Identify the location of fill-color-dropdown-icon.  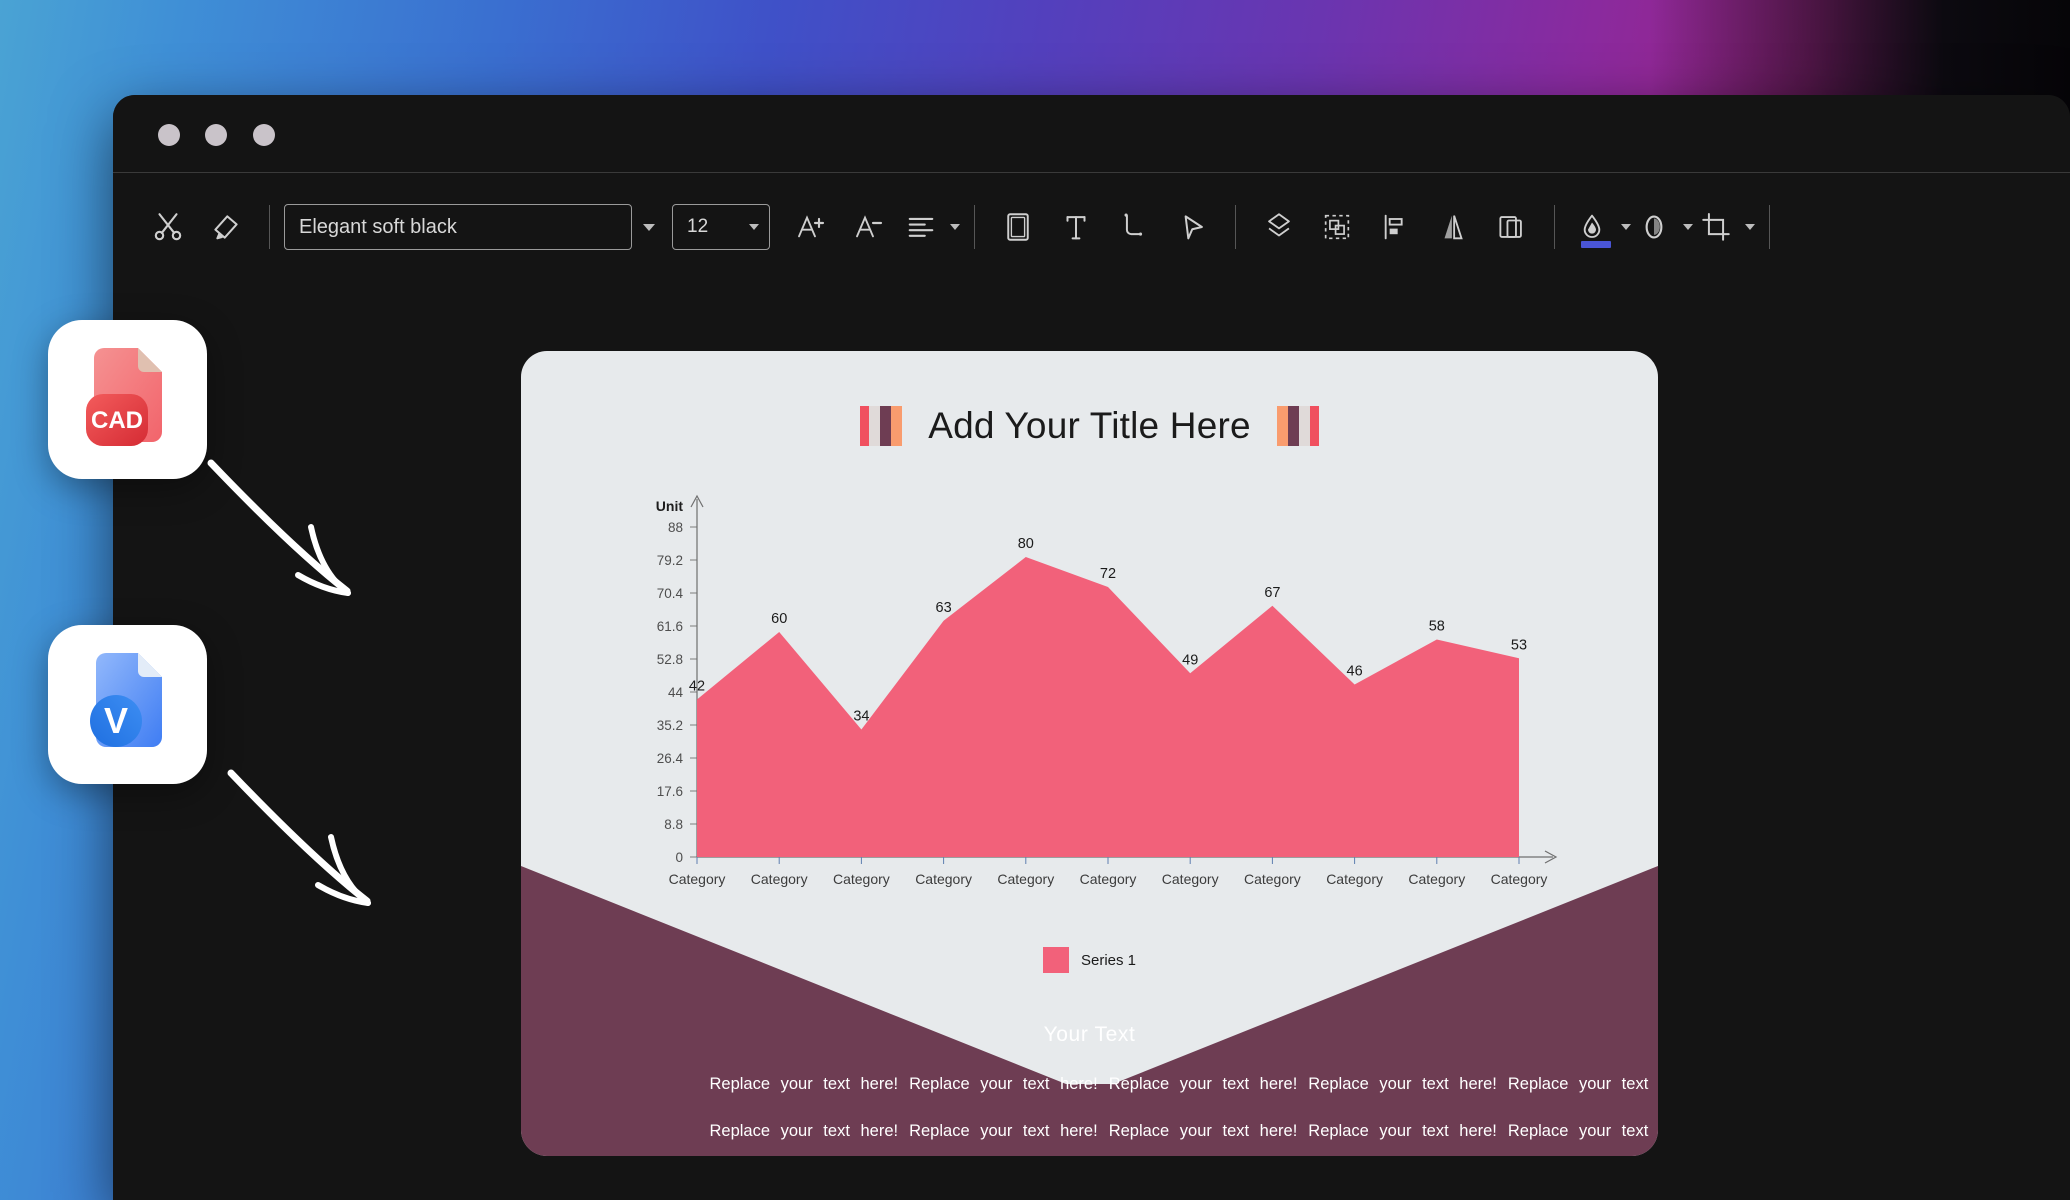
(1626, 227).